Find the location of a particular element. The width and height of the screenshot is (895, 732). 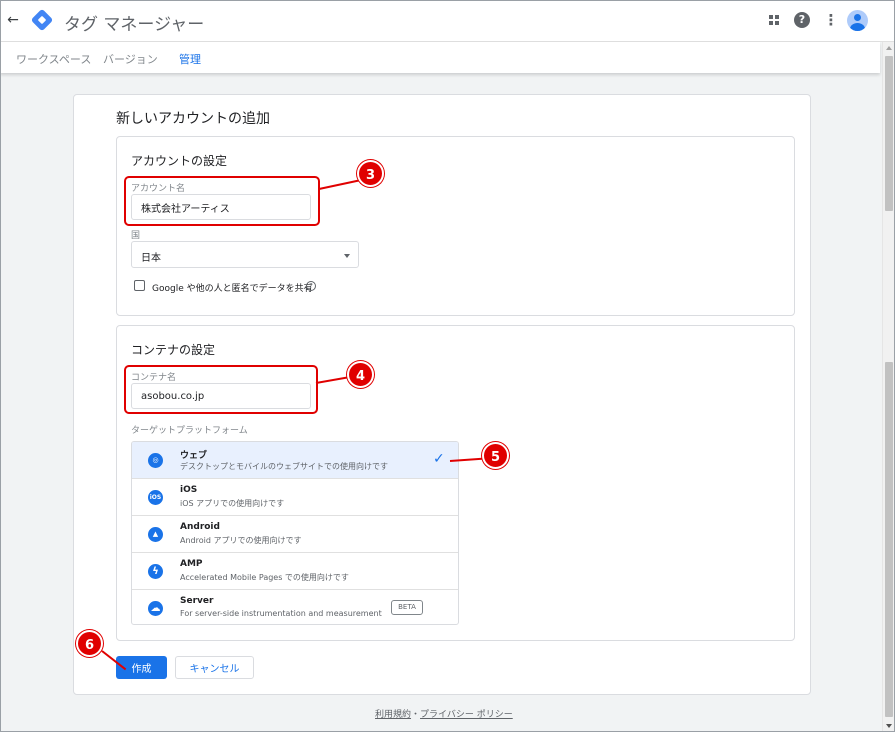

ios-icon: iOS is located at coordinates (155, 497).